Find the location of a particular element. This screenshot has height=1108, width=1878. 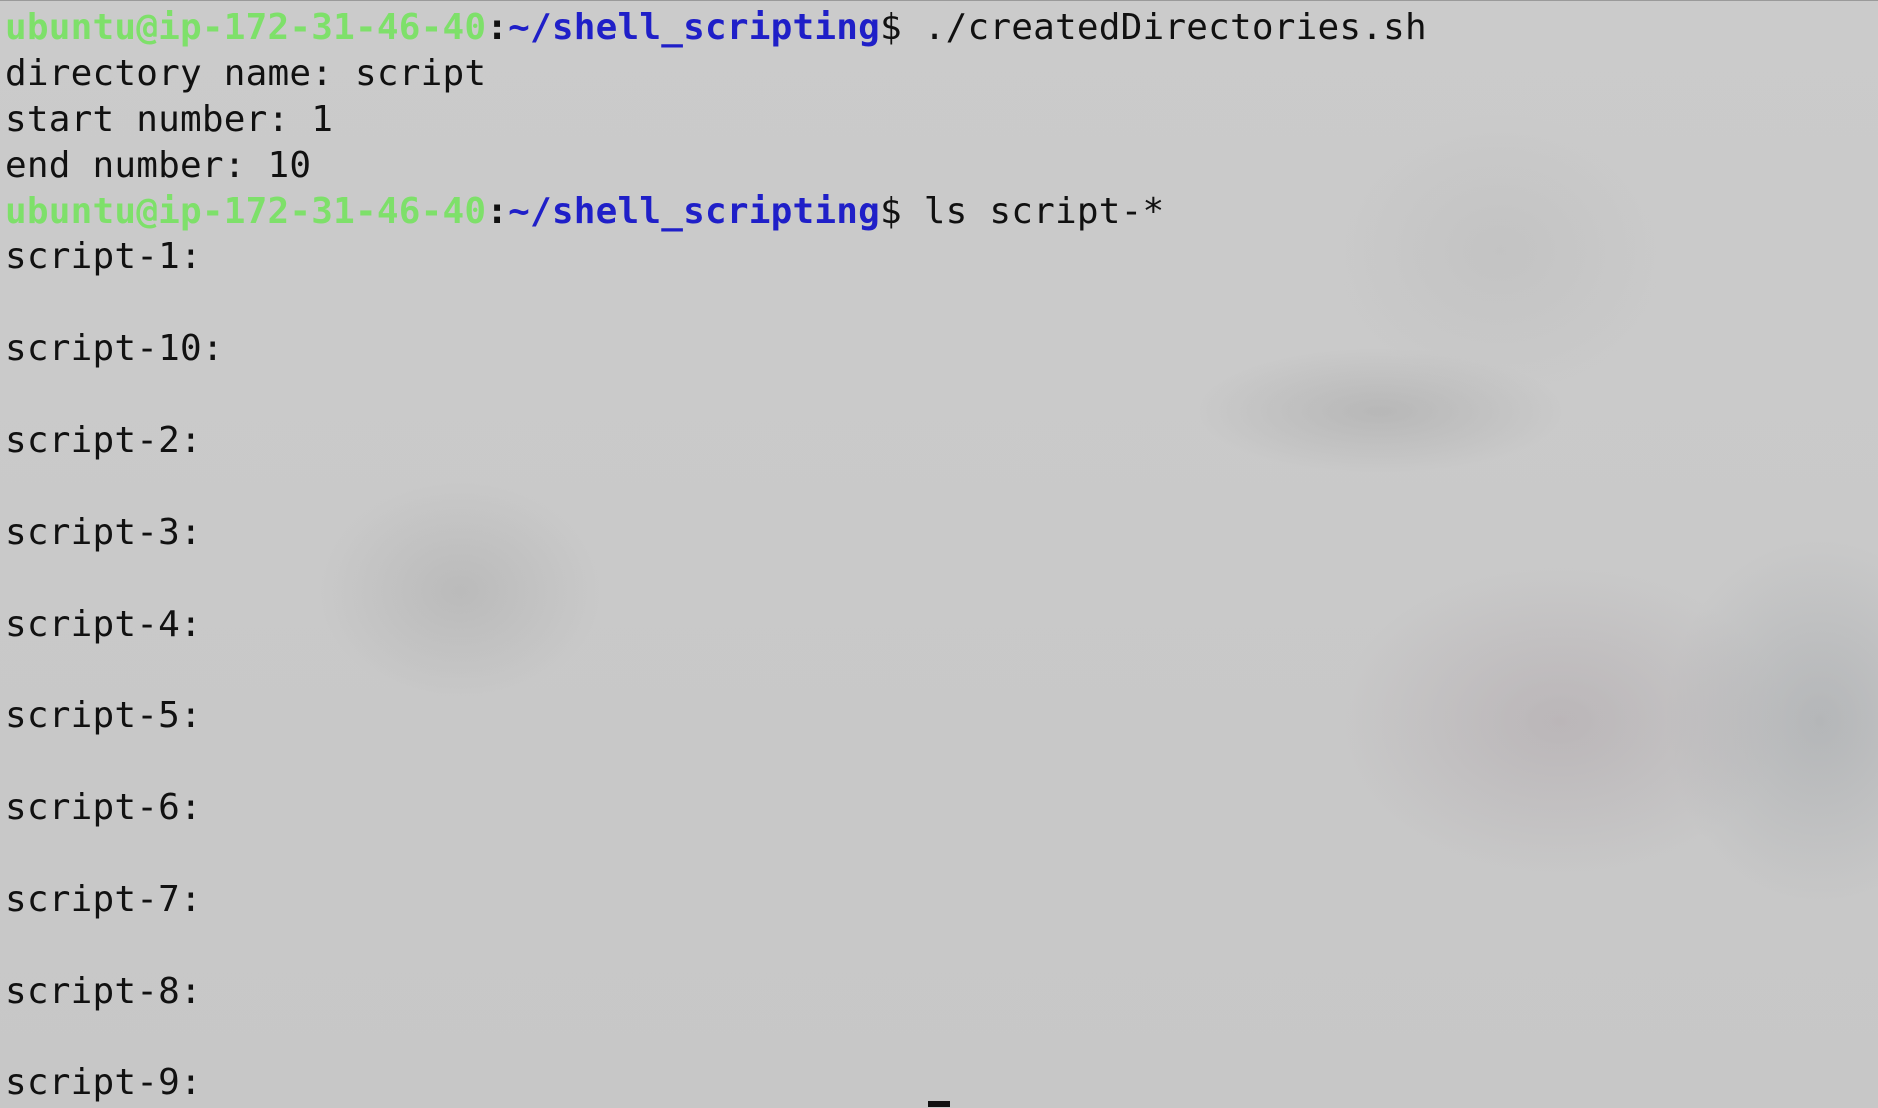

output-line: script-5: is located at coordinates (103, 716).